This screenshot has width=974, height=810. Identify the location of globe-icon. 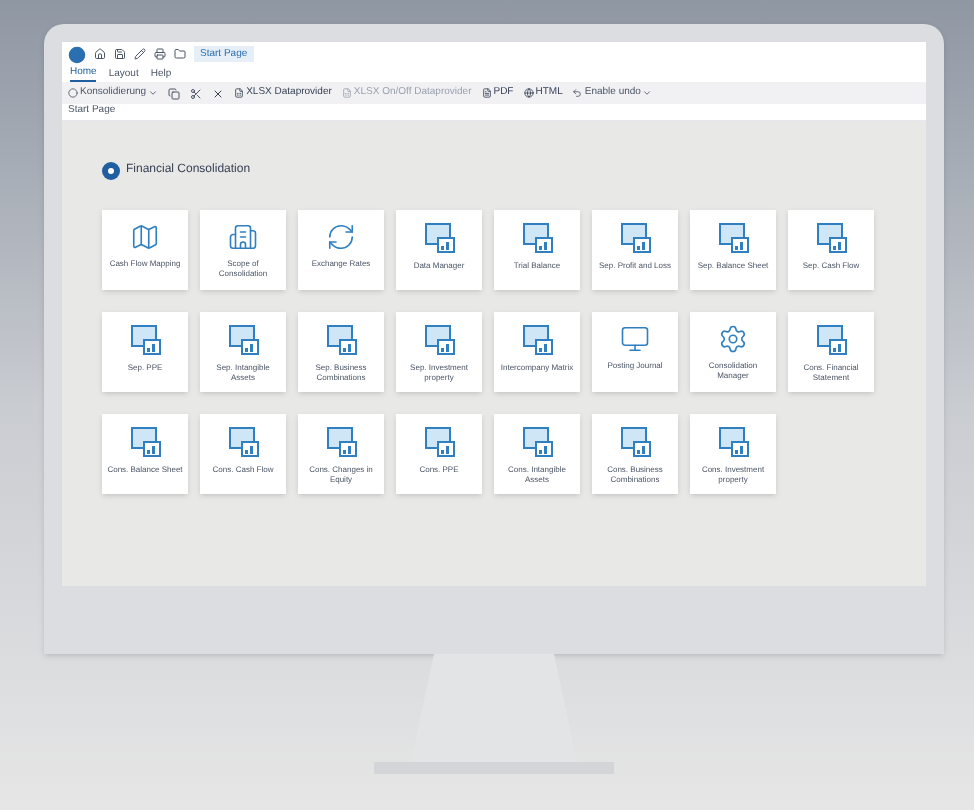
(528, 93).